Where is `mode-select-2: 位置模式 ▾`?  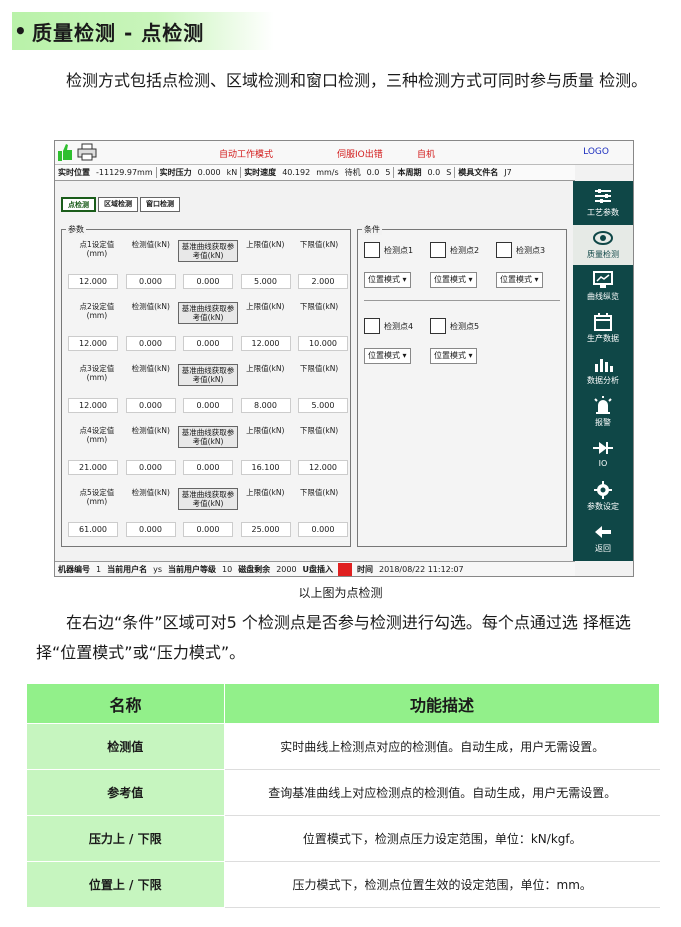 mode-select-2: 位置模式 ▾ is located at coordinates (453, 280).